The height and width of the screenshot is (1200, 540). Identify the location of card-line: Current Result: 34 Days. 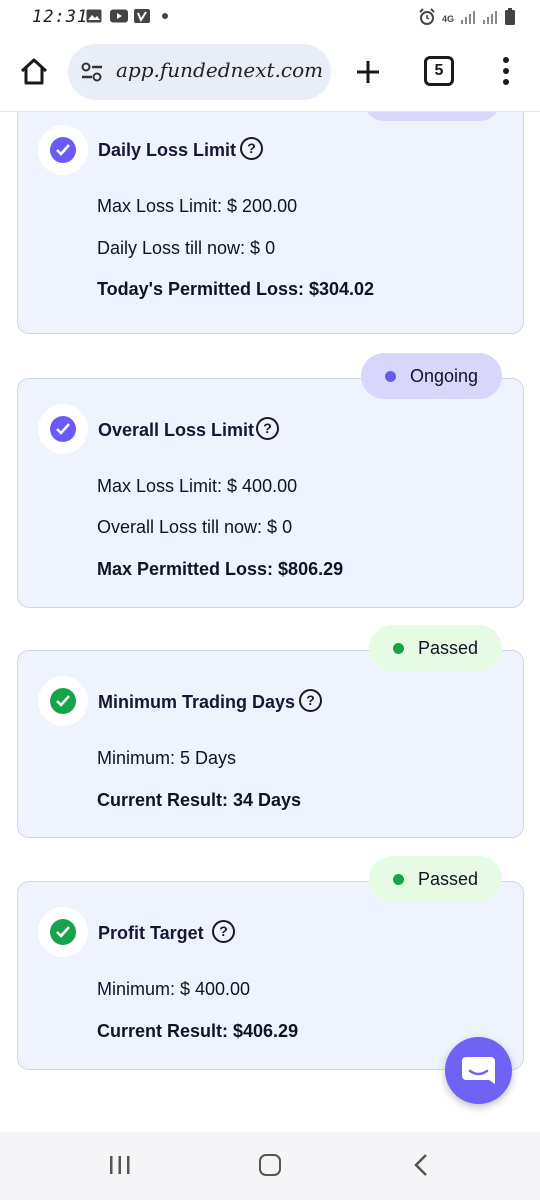
(199, 800).